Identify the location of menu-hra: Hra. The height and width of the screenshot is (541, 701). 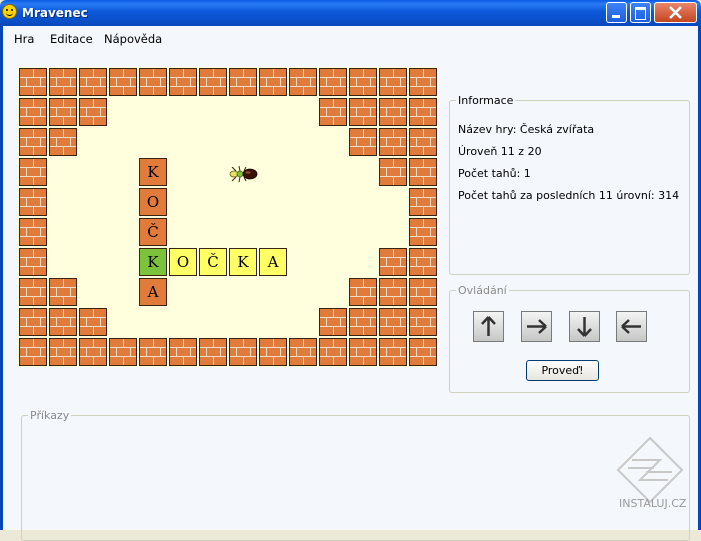
(24, 39).